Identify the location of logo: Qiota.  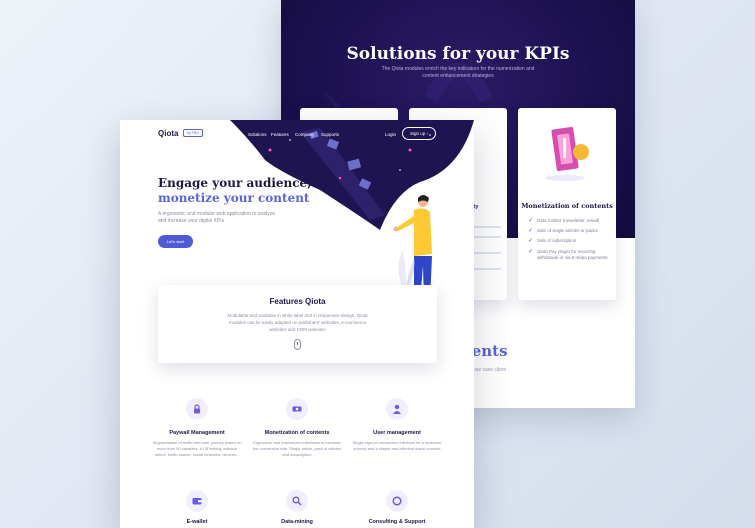
(168, 133).